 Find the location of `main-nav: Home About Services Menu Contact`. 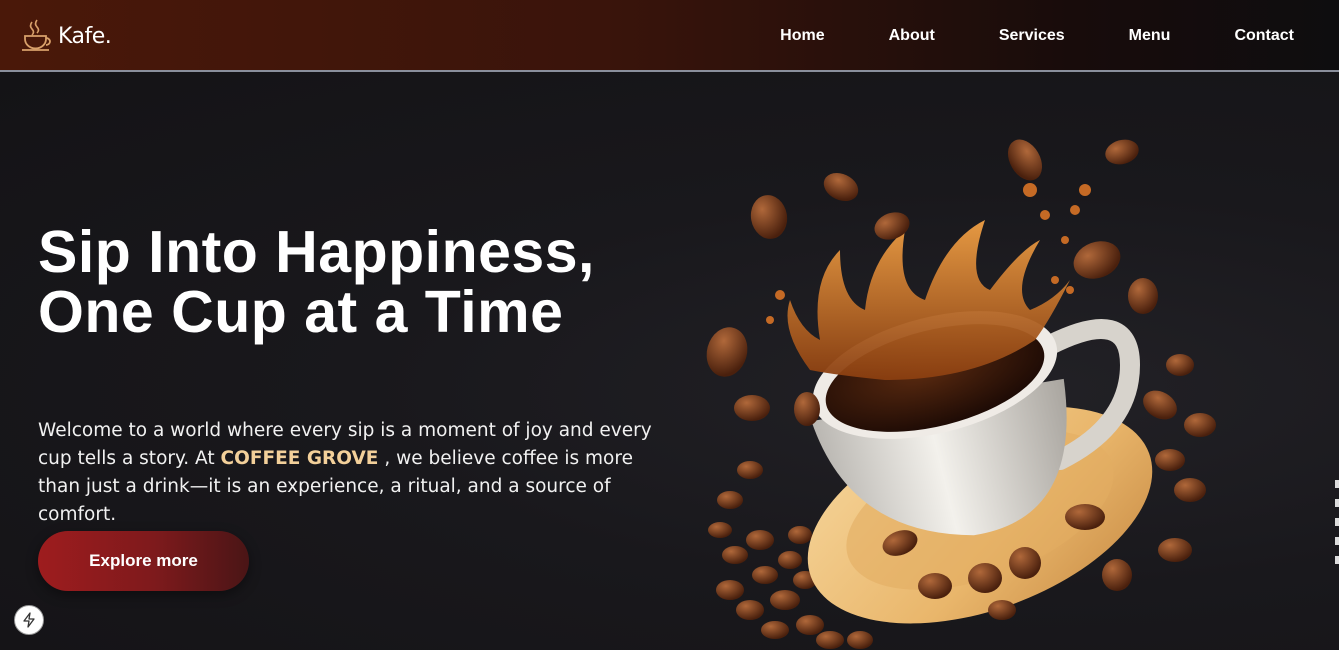

main-nav: Home About Services Menu Contact is located at coordinates (1005, 36).